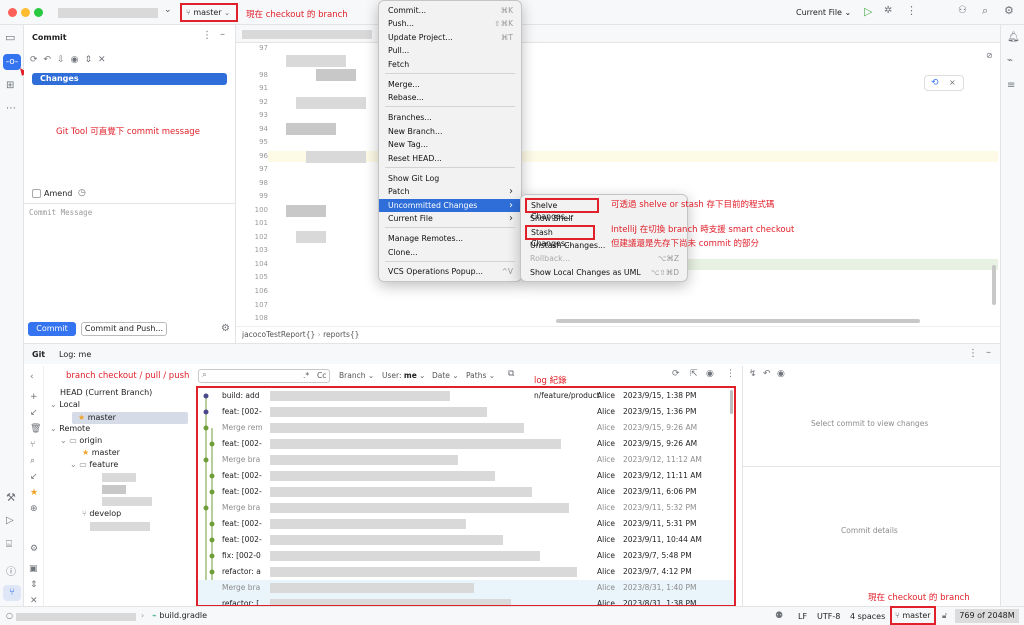 The width and height of the screenshot is (1024, 625). What do you see at coordinates (403, 375) in the screenshot?
I see `user-filter: User: me ⌄` at bounding box center [403, 375].